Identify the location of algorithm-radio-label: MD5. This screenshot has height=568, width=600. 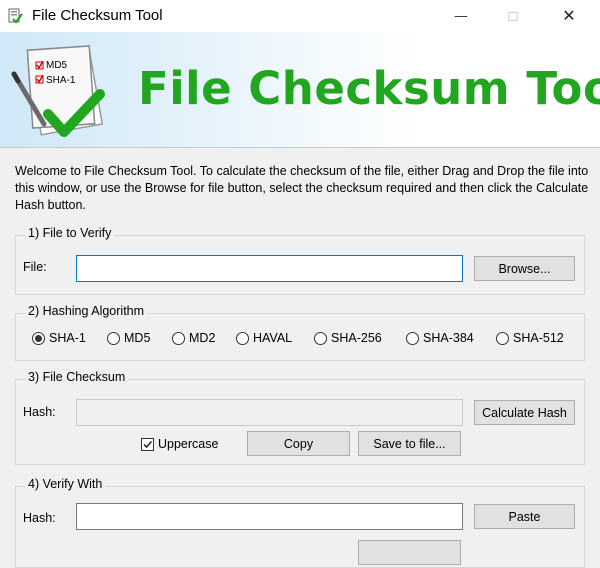
(137, 338).